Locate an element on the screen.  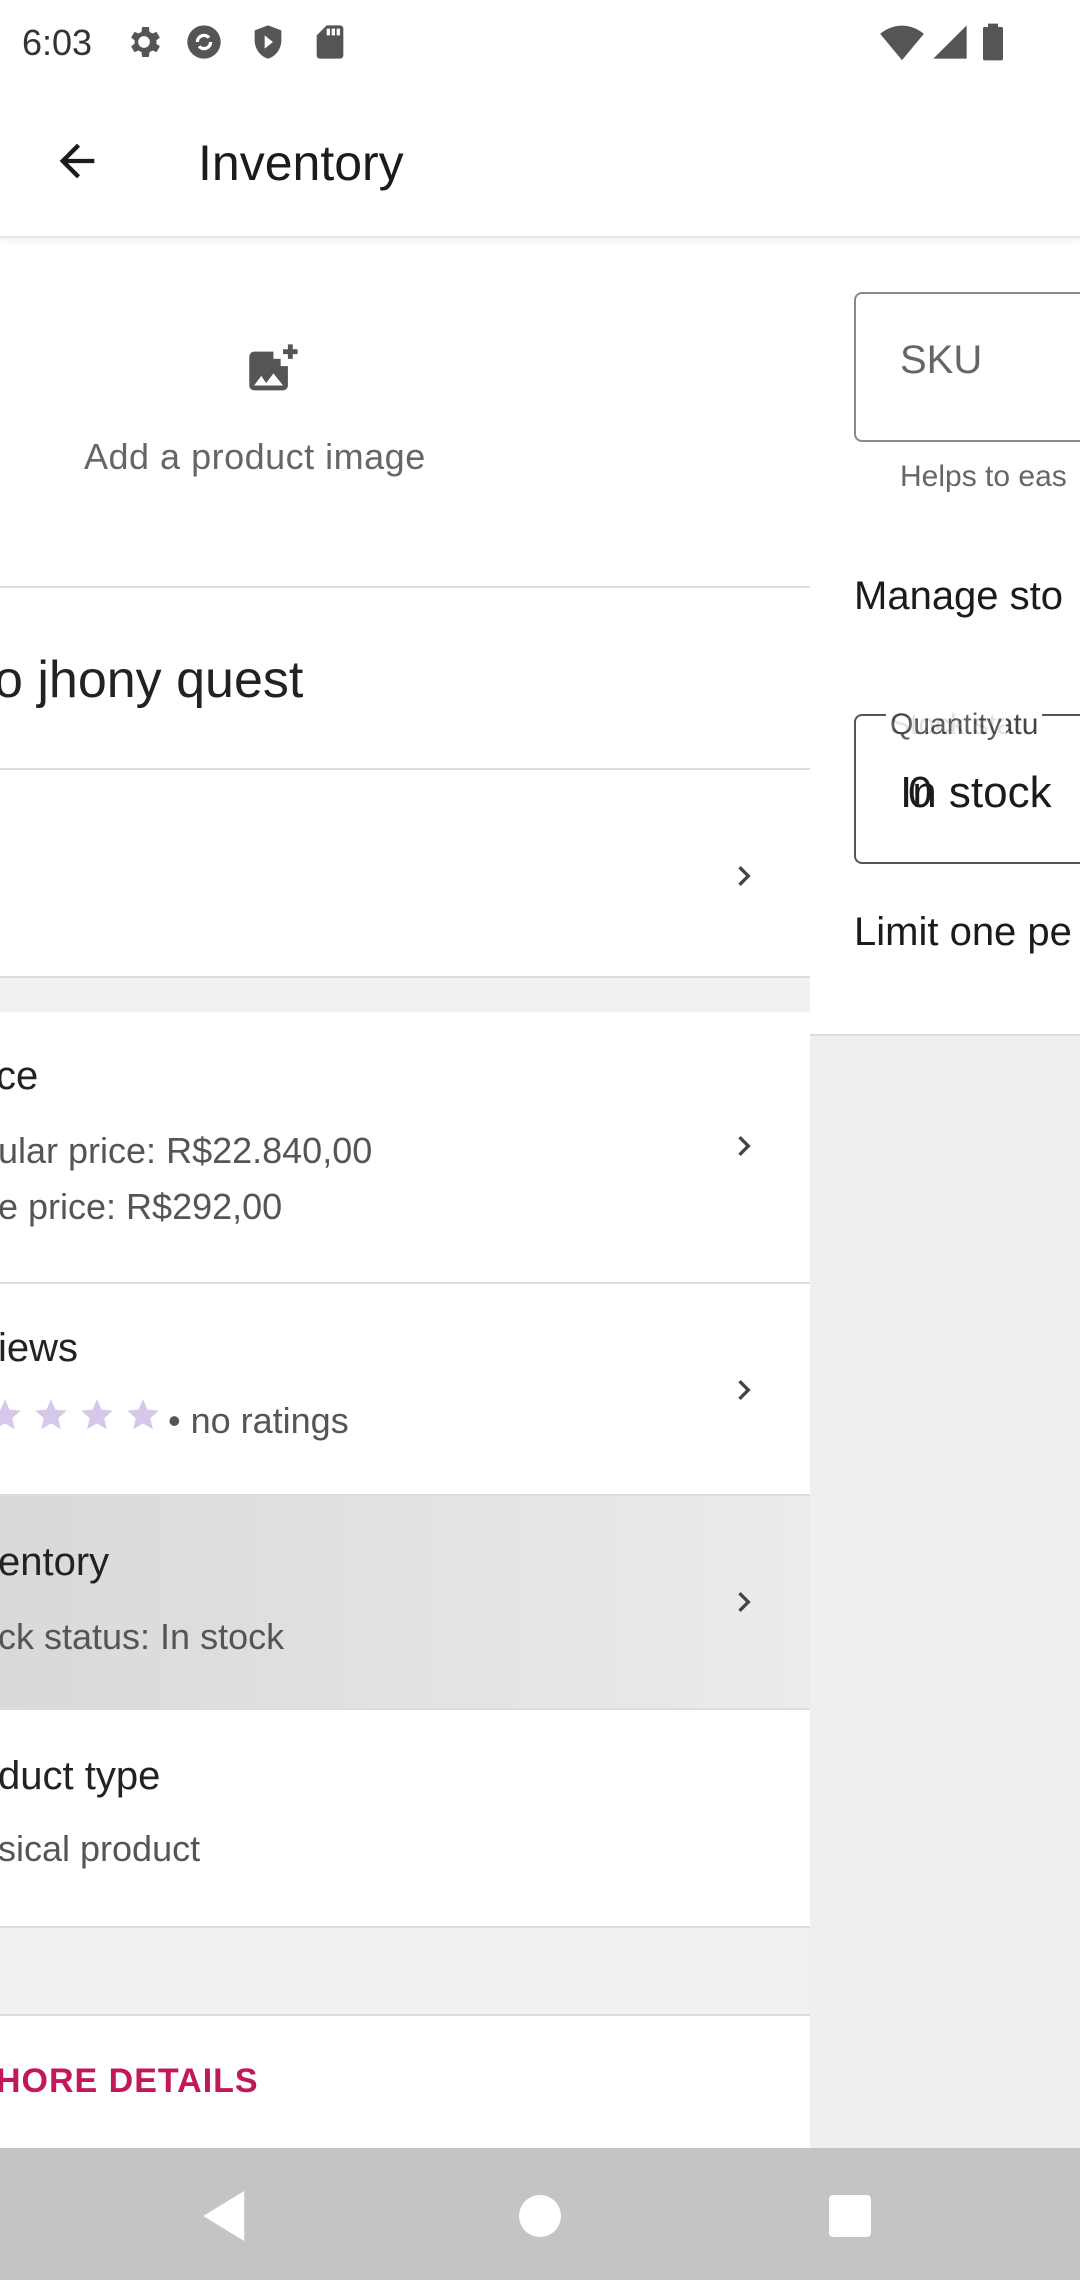
nav-back-button is located at coordinates (226, 2216).